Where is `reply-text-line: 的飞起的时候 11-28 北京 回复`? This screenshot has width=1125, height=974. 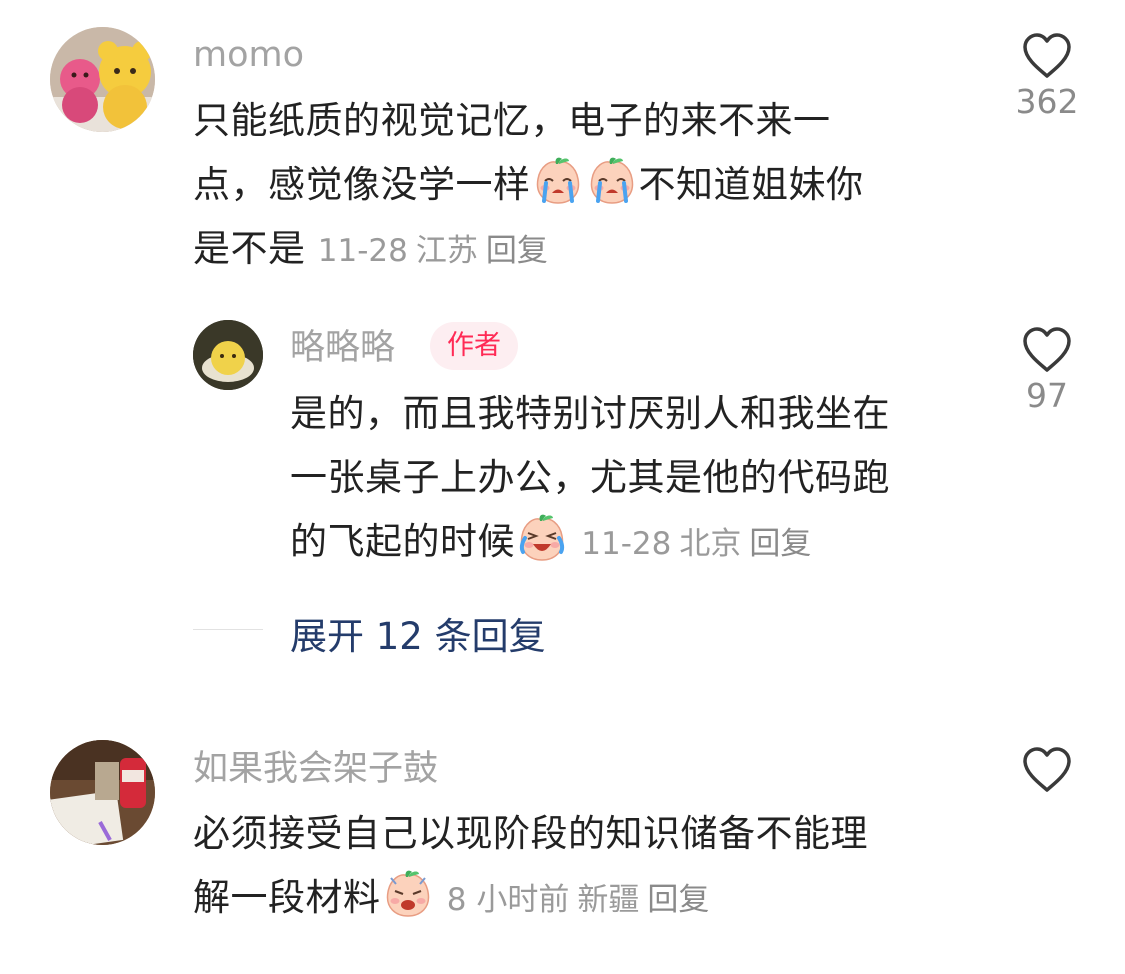
reply-text-line: 的飞起的时候 11-28 北京 回复 is located at coordinates (590, 542).